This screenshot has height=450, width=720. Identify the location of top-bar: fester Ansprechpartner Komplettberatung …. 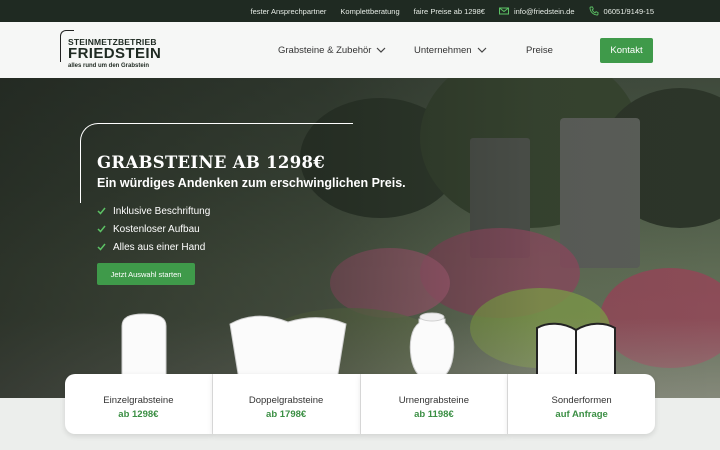
(360, 11).